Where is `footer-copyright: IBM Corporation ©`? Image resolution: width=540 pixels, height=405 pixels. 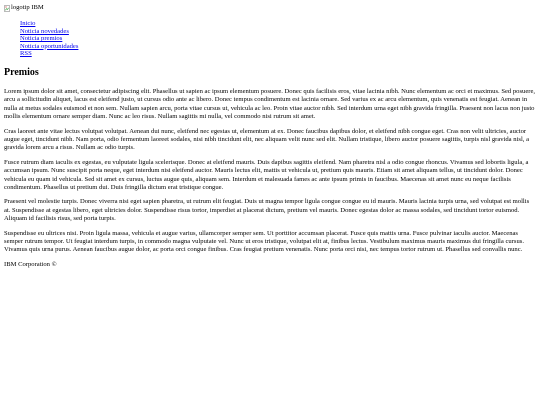
footer-copyright: IBM Corporation © is located at coordinates (30, 264).